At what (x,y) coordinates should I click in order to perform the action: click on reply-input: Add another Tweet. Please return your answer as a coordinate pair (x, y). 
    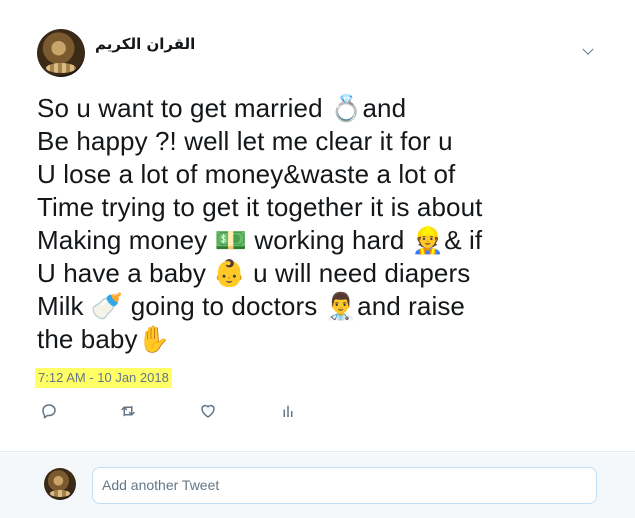
    Looking at the image, I should click on (344, 485).